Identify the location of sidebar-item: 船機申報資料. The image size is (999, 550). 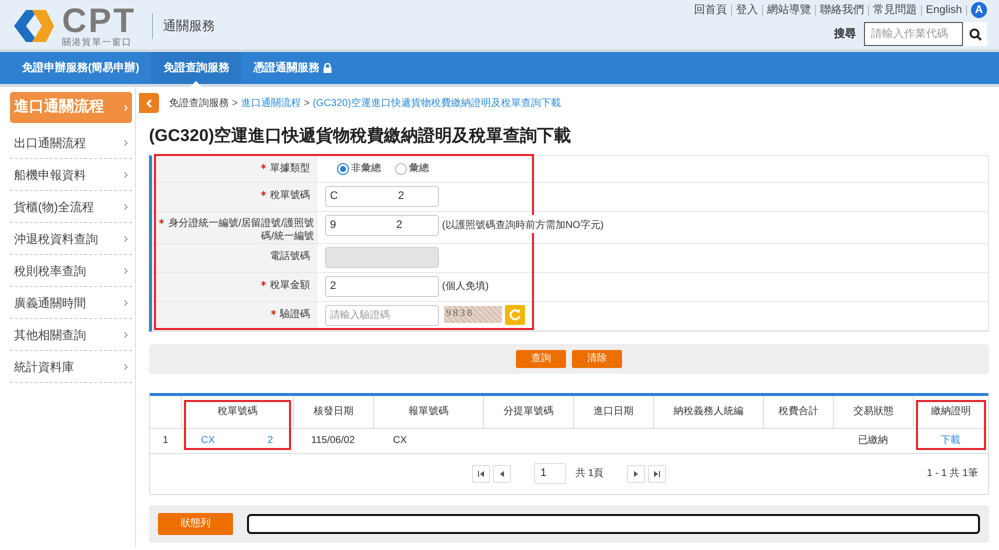
(71, 175).